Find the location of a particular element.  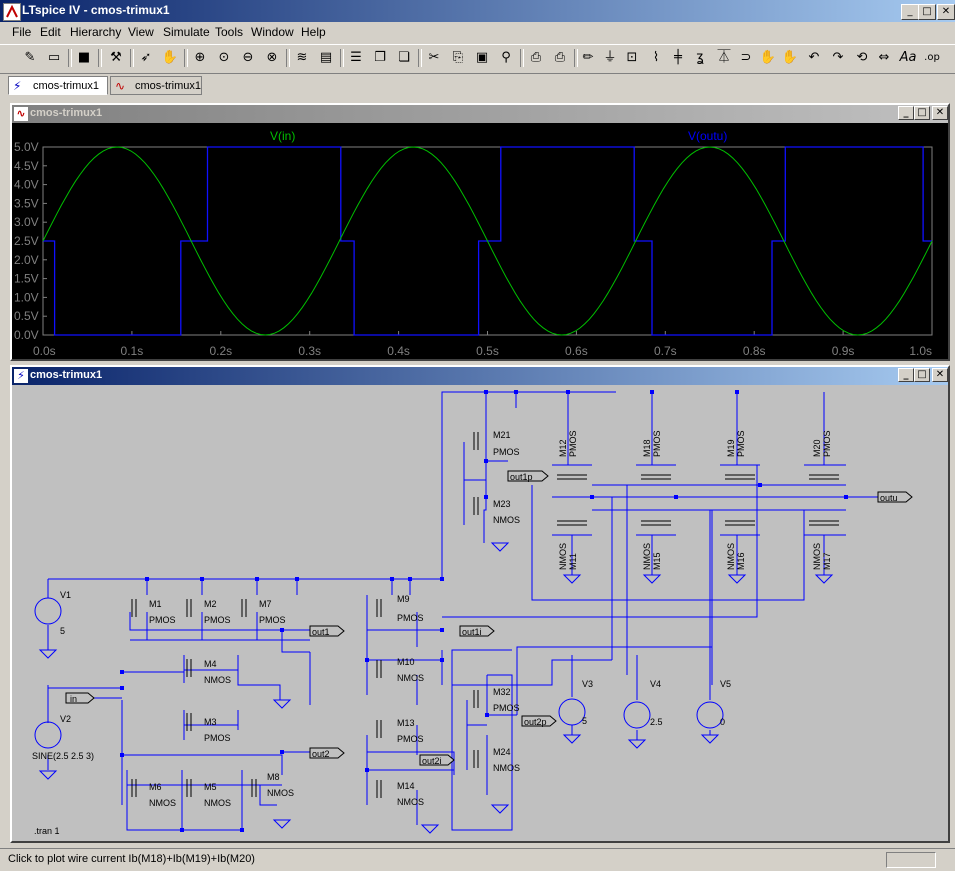

cascade-icon: ❐ is located at coordinates (380, 58).